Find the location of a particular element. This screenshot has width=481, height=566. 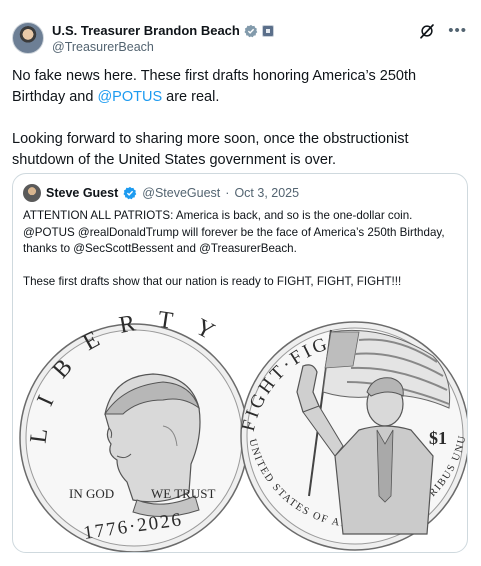

motto-left: IN GOD is located at coordinates (91, 493).